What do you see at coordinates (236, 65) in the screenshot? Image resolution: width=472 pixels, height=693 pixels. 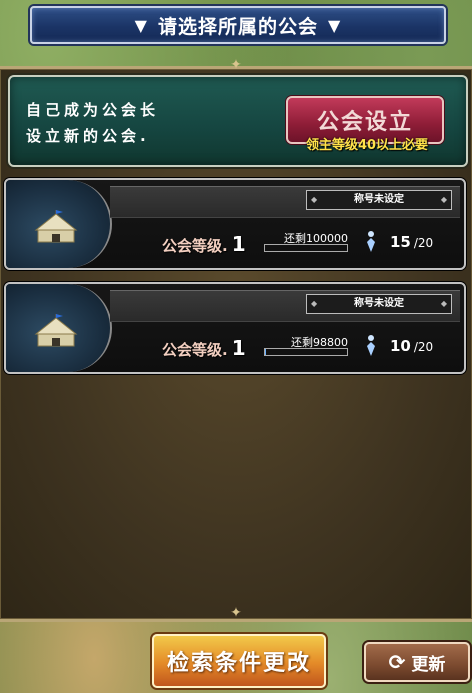 I see `top-ornament-icon: ✦` at bounding box center [236, 65].